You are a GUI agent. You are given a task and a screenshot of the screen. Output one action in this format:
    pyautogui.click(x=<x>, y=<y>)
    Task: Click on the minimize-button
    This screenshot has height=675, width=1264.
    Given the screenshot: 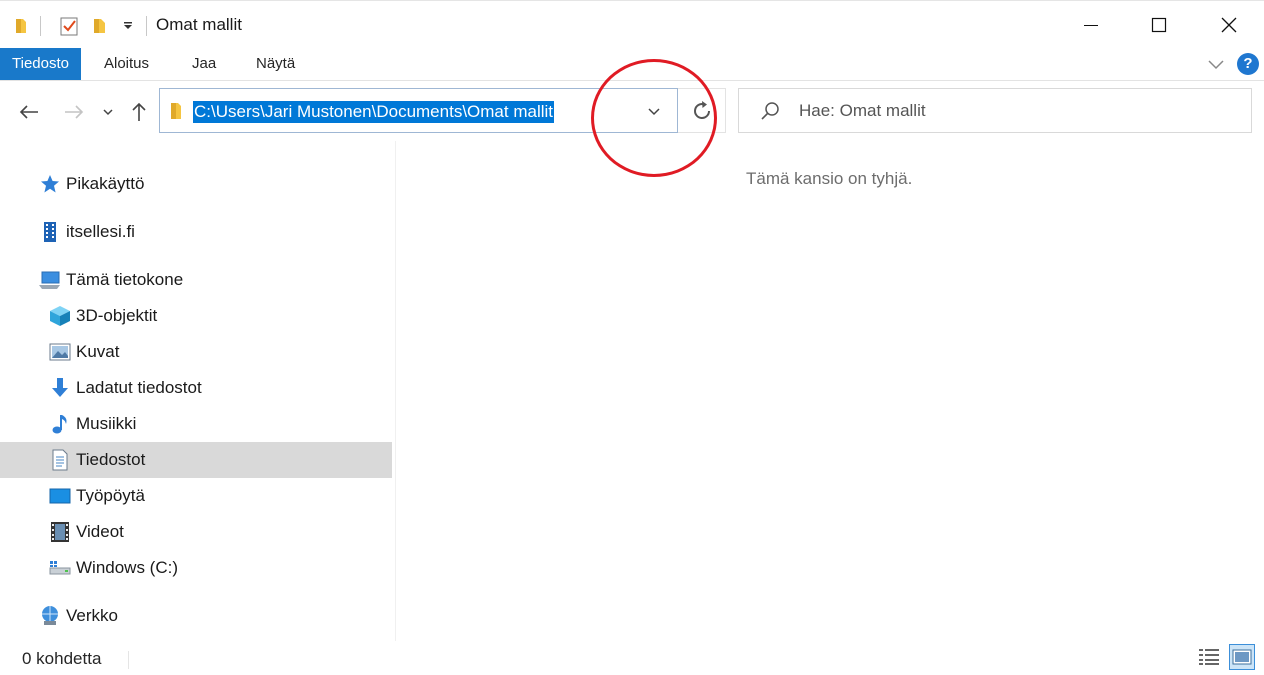 What is the action you would take?
    pyautogui.click(x=1091, y=24)
    